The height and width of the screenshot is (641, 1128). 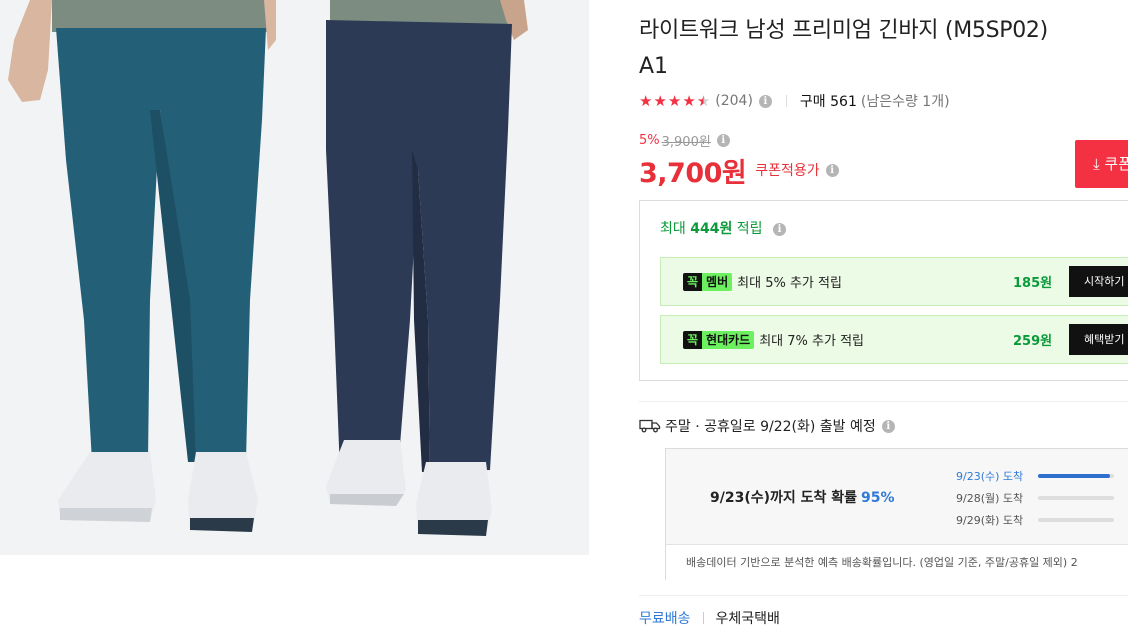 I want to click on benefit-row-card: 꼭 현대카드 최대 7% 추가 적립 259원 혜택받기, so click(x=894, y=339).